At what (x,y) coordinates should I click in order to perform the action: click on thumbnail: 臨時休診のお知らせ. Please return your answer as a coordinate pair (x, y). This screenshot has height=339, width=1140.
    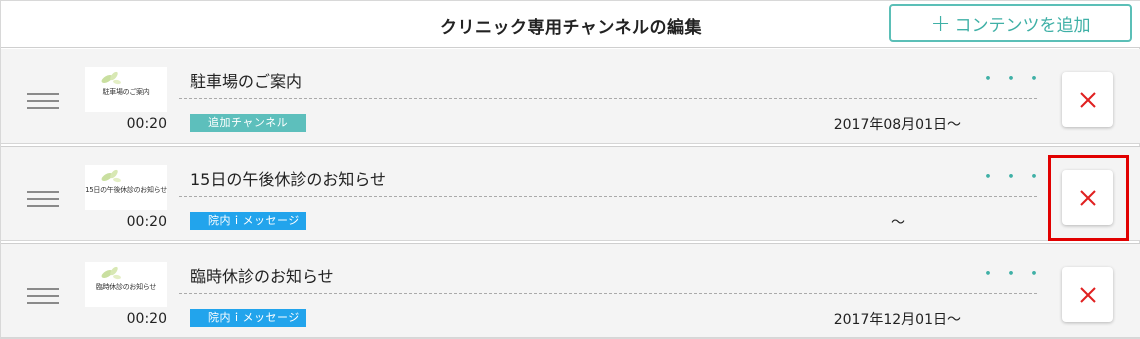
    Looking at the image, I should click on (126, 284).